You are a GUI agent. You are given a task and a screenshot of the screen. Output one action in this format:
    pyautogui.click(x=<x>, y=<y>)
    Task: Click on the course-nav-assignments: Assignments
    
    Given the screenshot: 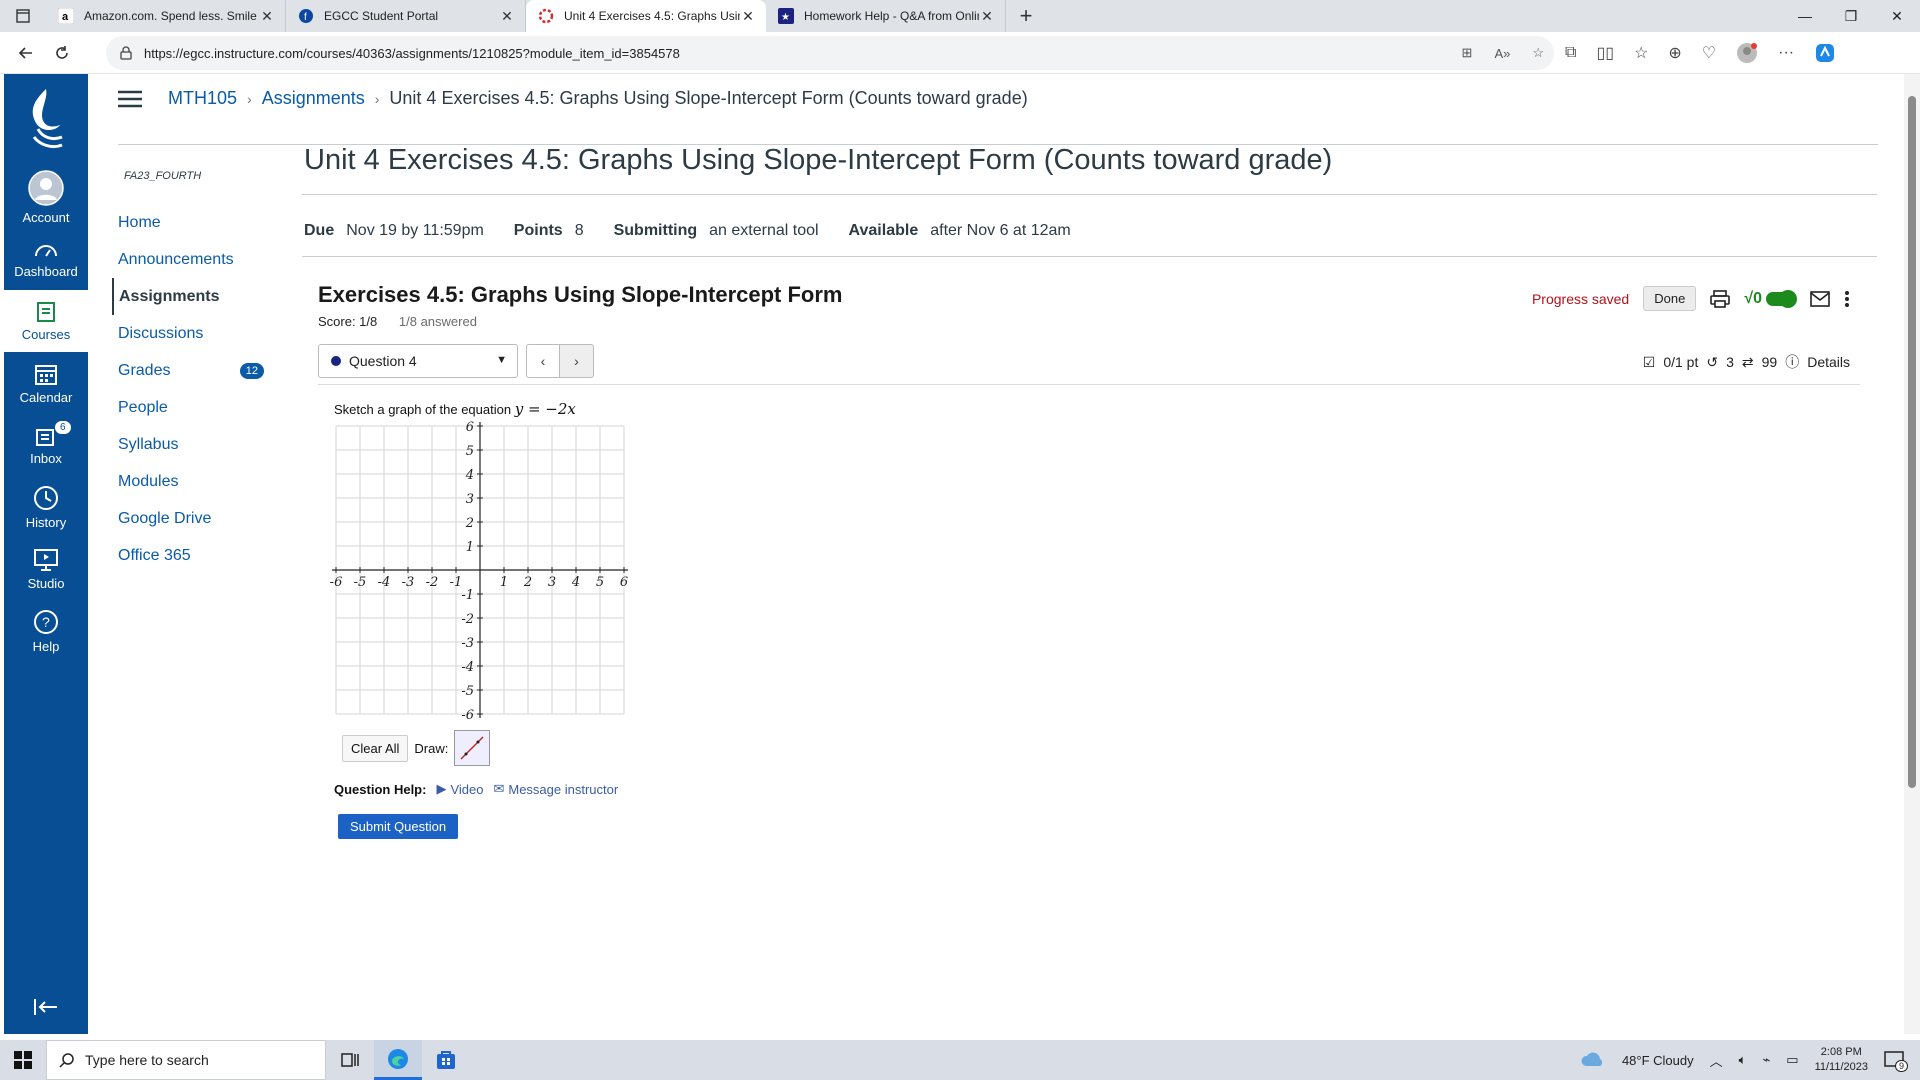 What is the action you would take?
    pyautogui.click(x=197, y=296)
    